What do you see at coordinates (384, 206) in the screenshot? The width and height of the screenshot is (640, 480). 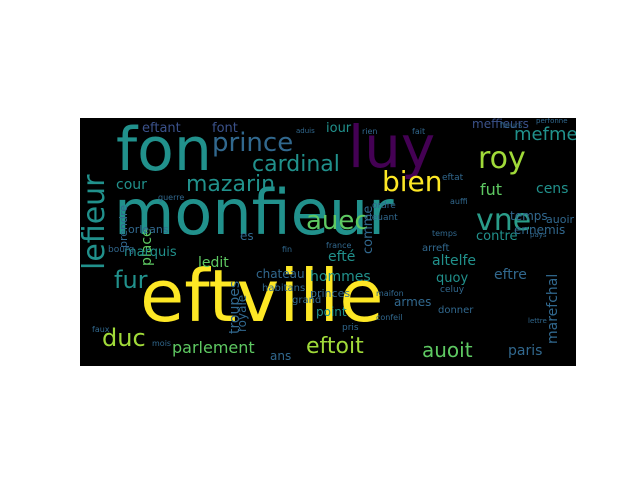 I see `word-ordre: ordre` at bounding box center [384, 206].